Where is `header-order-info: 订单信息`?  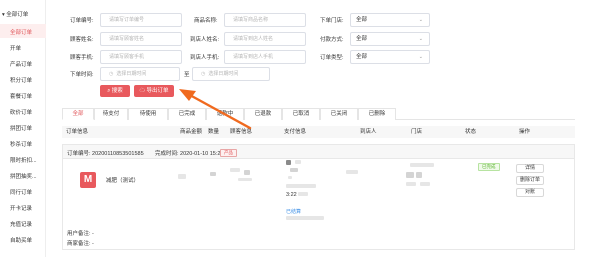
header-order-info: 订单信息 is located at coordinates (77, 132).